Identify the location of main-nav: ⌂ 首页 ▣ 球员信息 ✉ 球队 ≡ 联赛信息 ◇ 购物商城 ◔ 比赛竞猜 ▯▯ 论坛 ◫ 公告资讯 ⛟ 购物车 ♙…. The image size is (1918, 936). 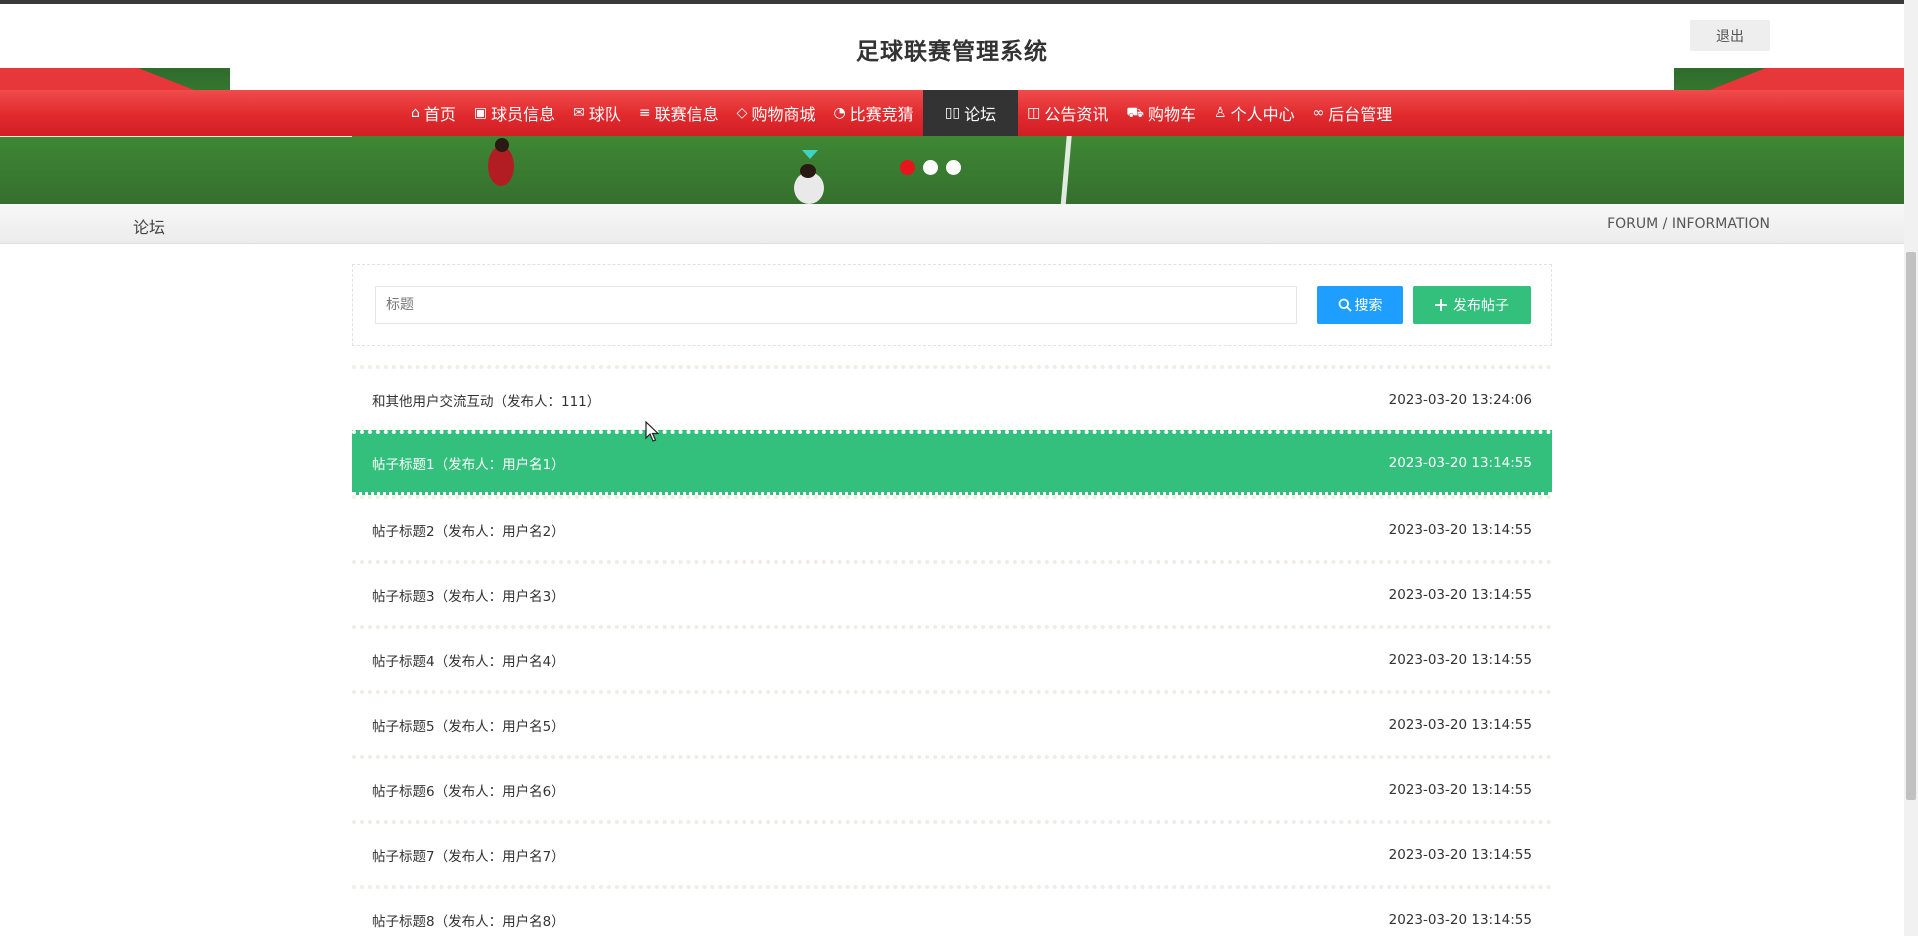
(952, 113).